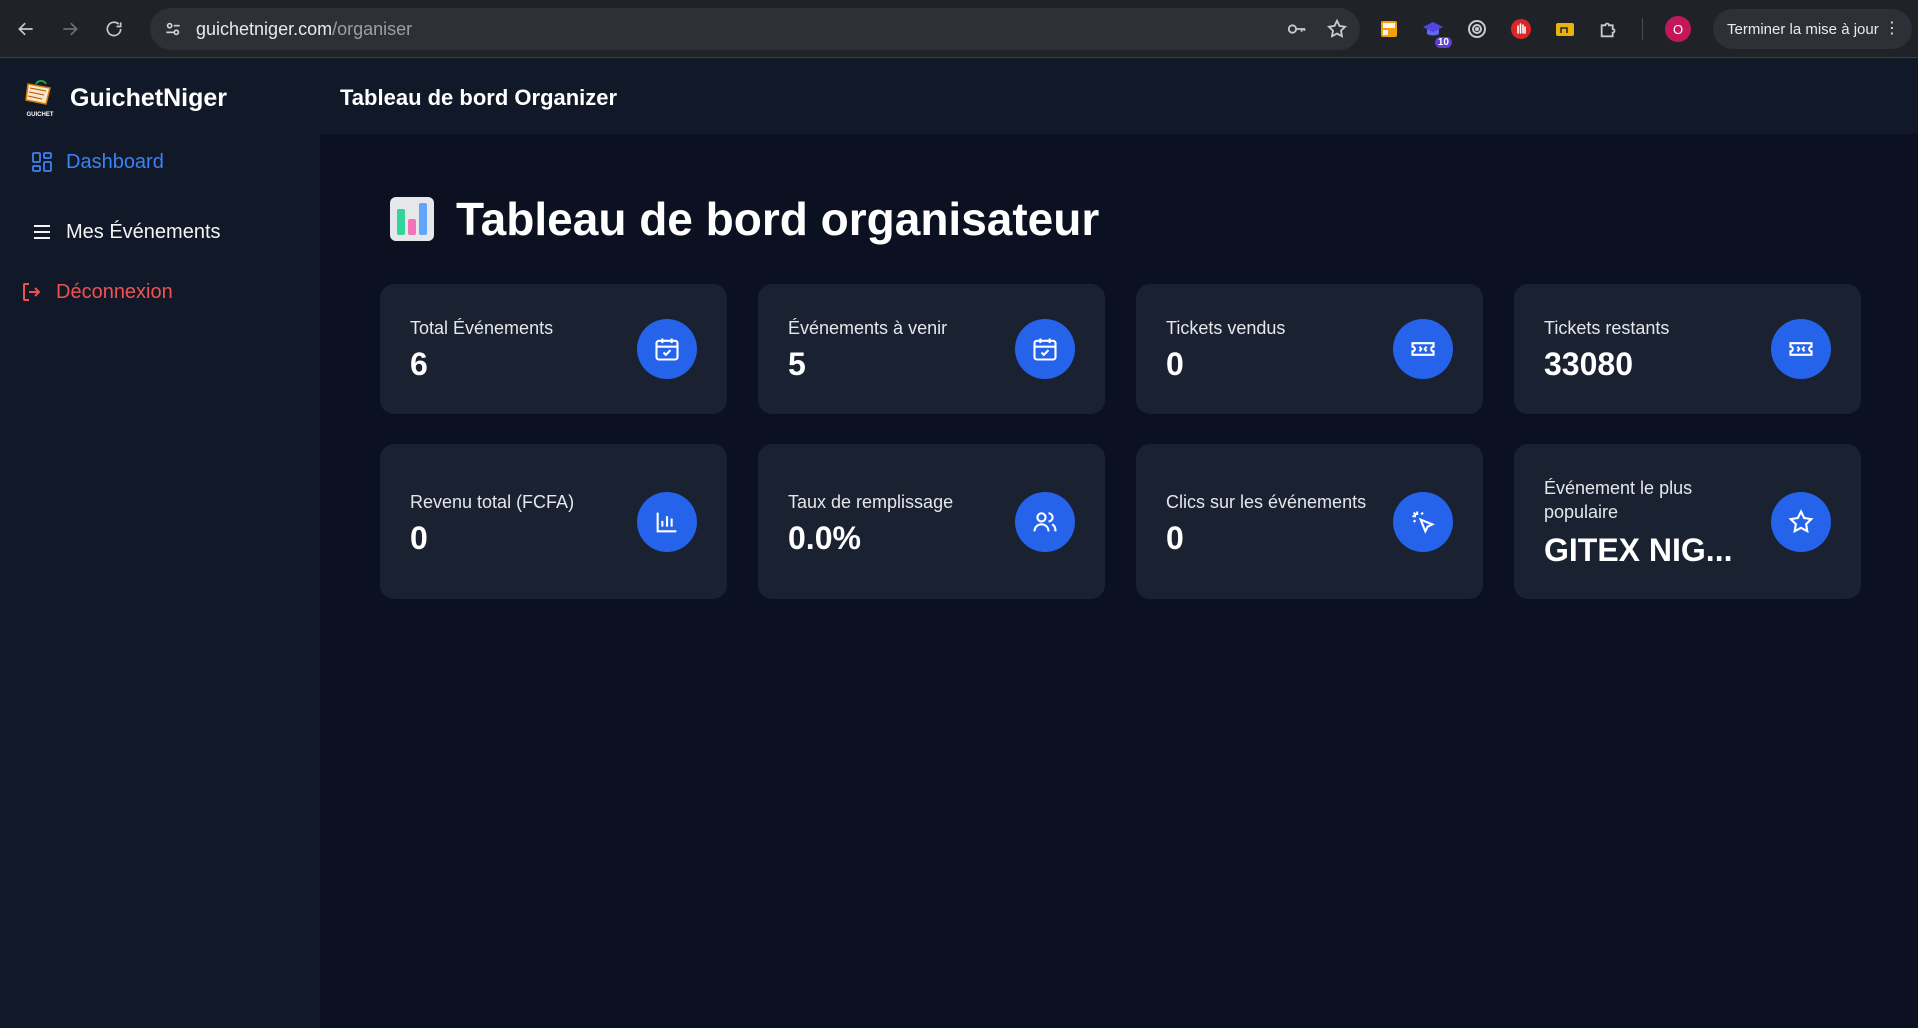 This screenshot has width=1918, height=1028. Describe the element at coordinates (492, 502) in the screenshot. I see `stat-label: Revenu total (FCFA)` at that location.